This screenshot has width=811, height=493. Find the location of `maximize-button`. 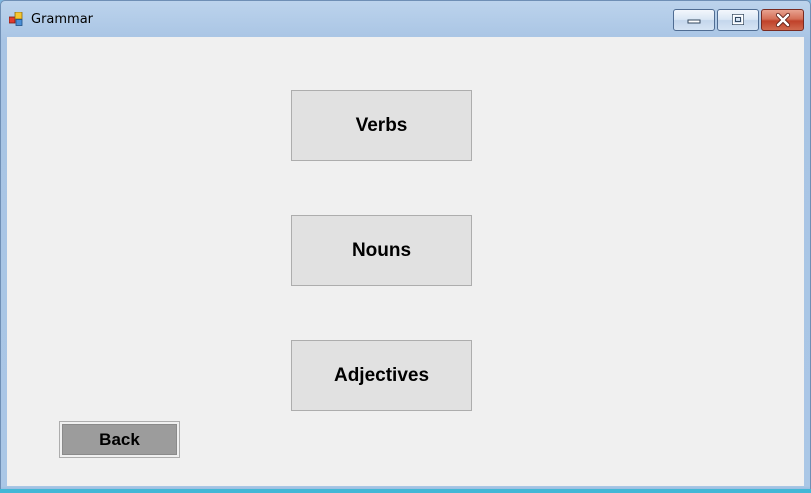

maximize-button is located at coordinates (738, 20).